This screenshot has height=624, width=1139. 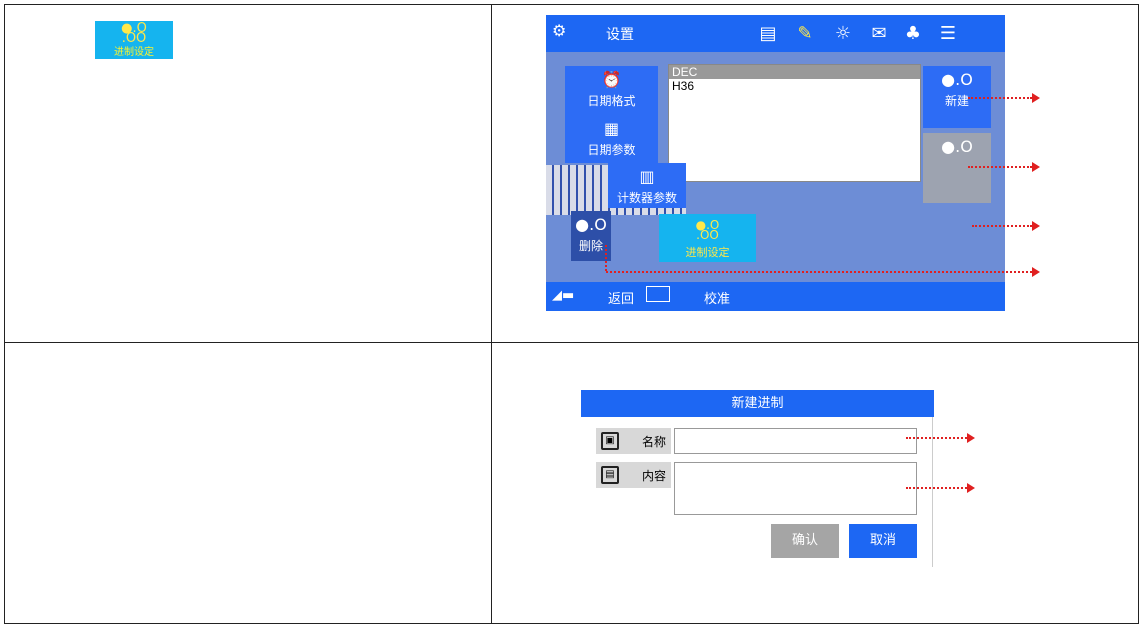 I want to click on thumbnail-label: 进制设定, so click(x=134, y=52).